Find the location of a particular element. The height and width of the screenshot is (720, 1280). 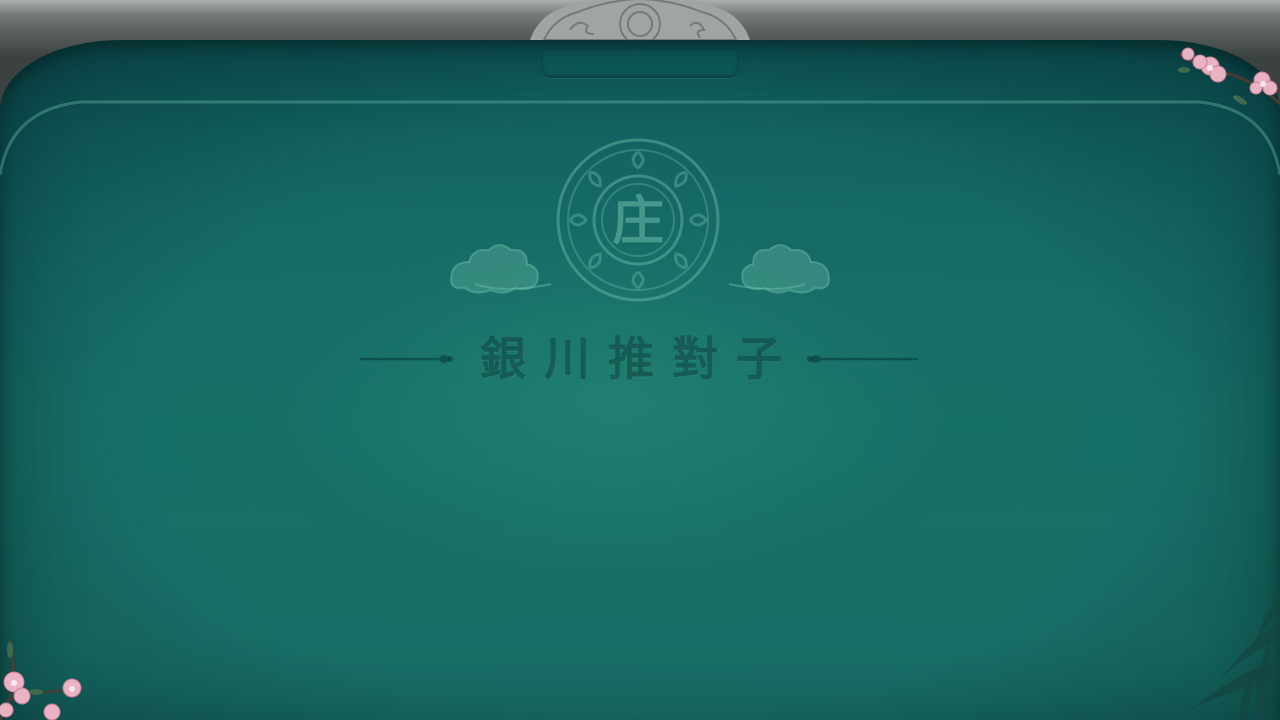

game-title: 銀川推對子 is located at coordinates (640, 359).